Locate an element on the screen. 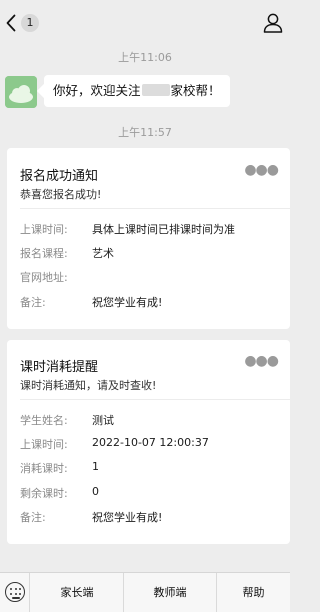 Image resolution: width=320 pixels, height=612 pixels. info-row-value: 测试 is located at coordinates (103, 420).